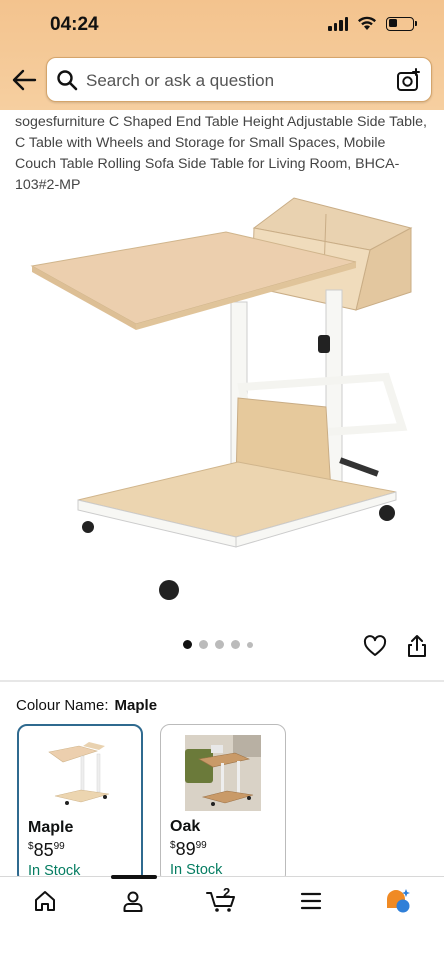  What do you see at coordinates (221, 901) in the screenshot?
I see `cart-icon` at bounding box center [221, 901].